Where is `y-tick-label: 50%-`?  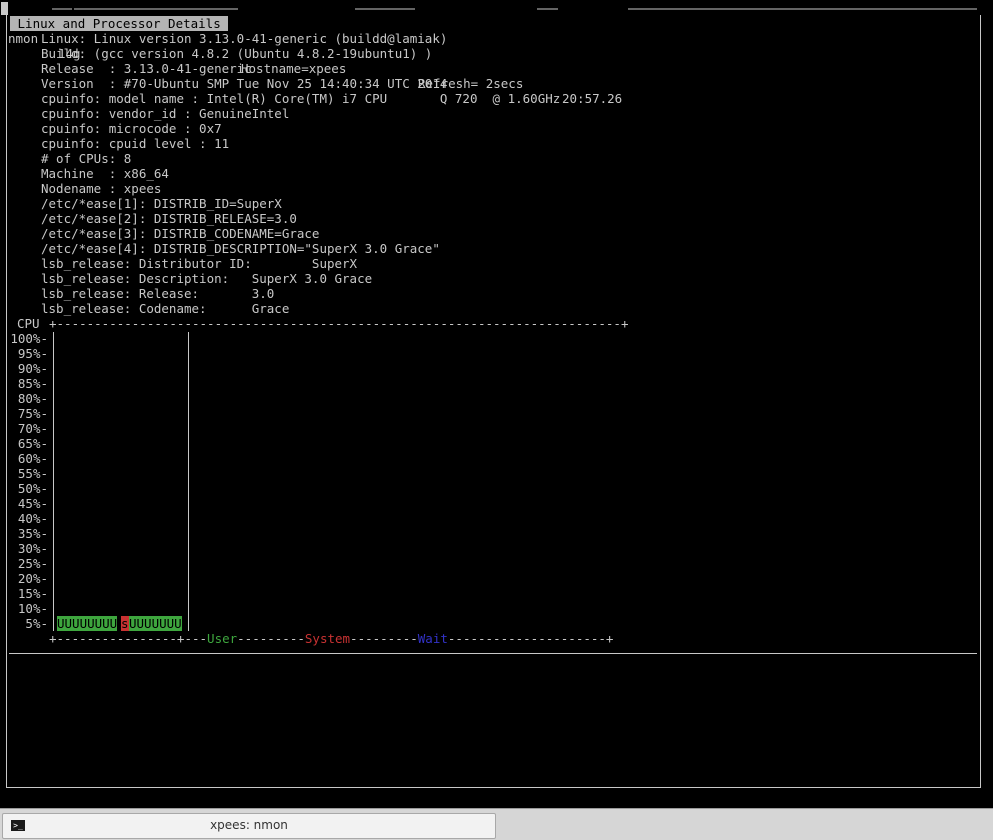 y-tick-label: 50%- is located at coordinates (32, 488).